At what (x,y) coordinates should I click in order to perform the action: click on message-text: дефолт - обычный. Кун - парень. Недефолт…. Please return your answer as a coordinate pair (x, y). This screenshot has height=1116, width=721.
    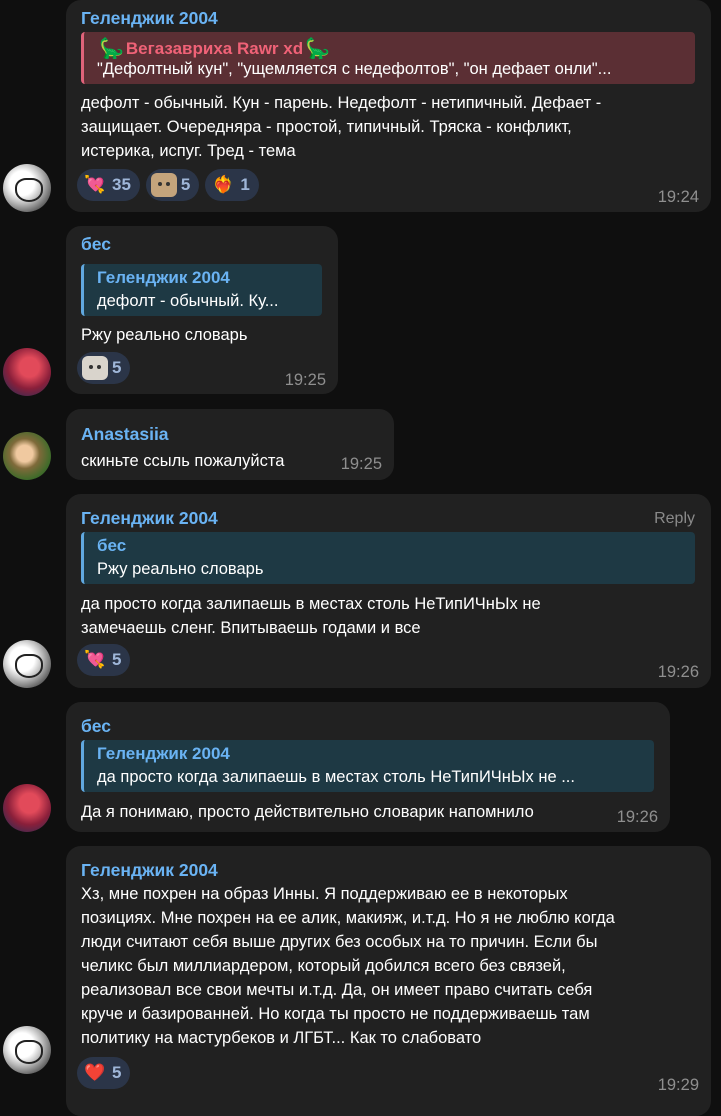
    Looking at the image, I should click on (341, 127).